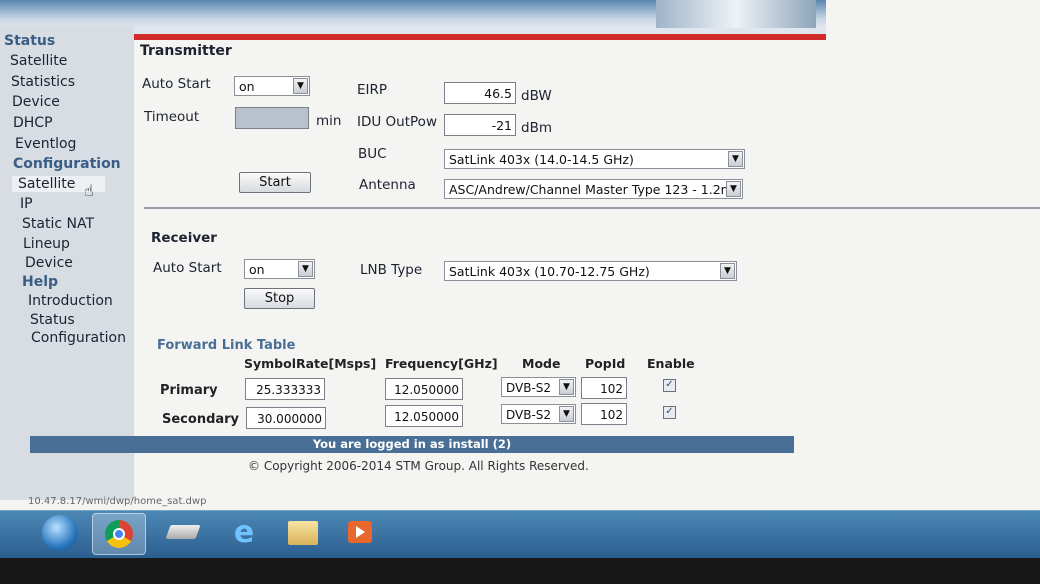 The width and height of the screenshot is (1040, 584). I want to click on buc-value: SatLink 403x (14.0-14.5 GHz), so click(541, 159).